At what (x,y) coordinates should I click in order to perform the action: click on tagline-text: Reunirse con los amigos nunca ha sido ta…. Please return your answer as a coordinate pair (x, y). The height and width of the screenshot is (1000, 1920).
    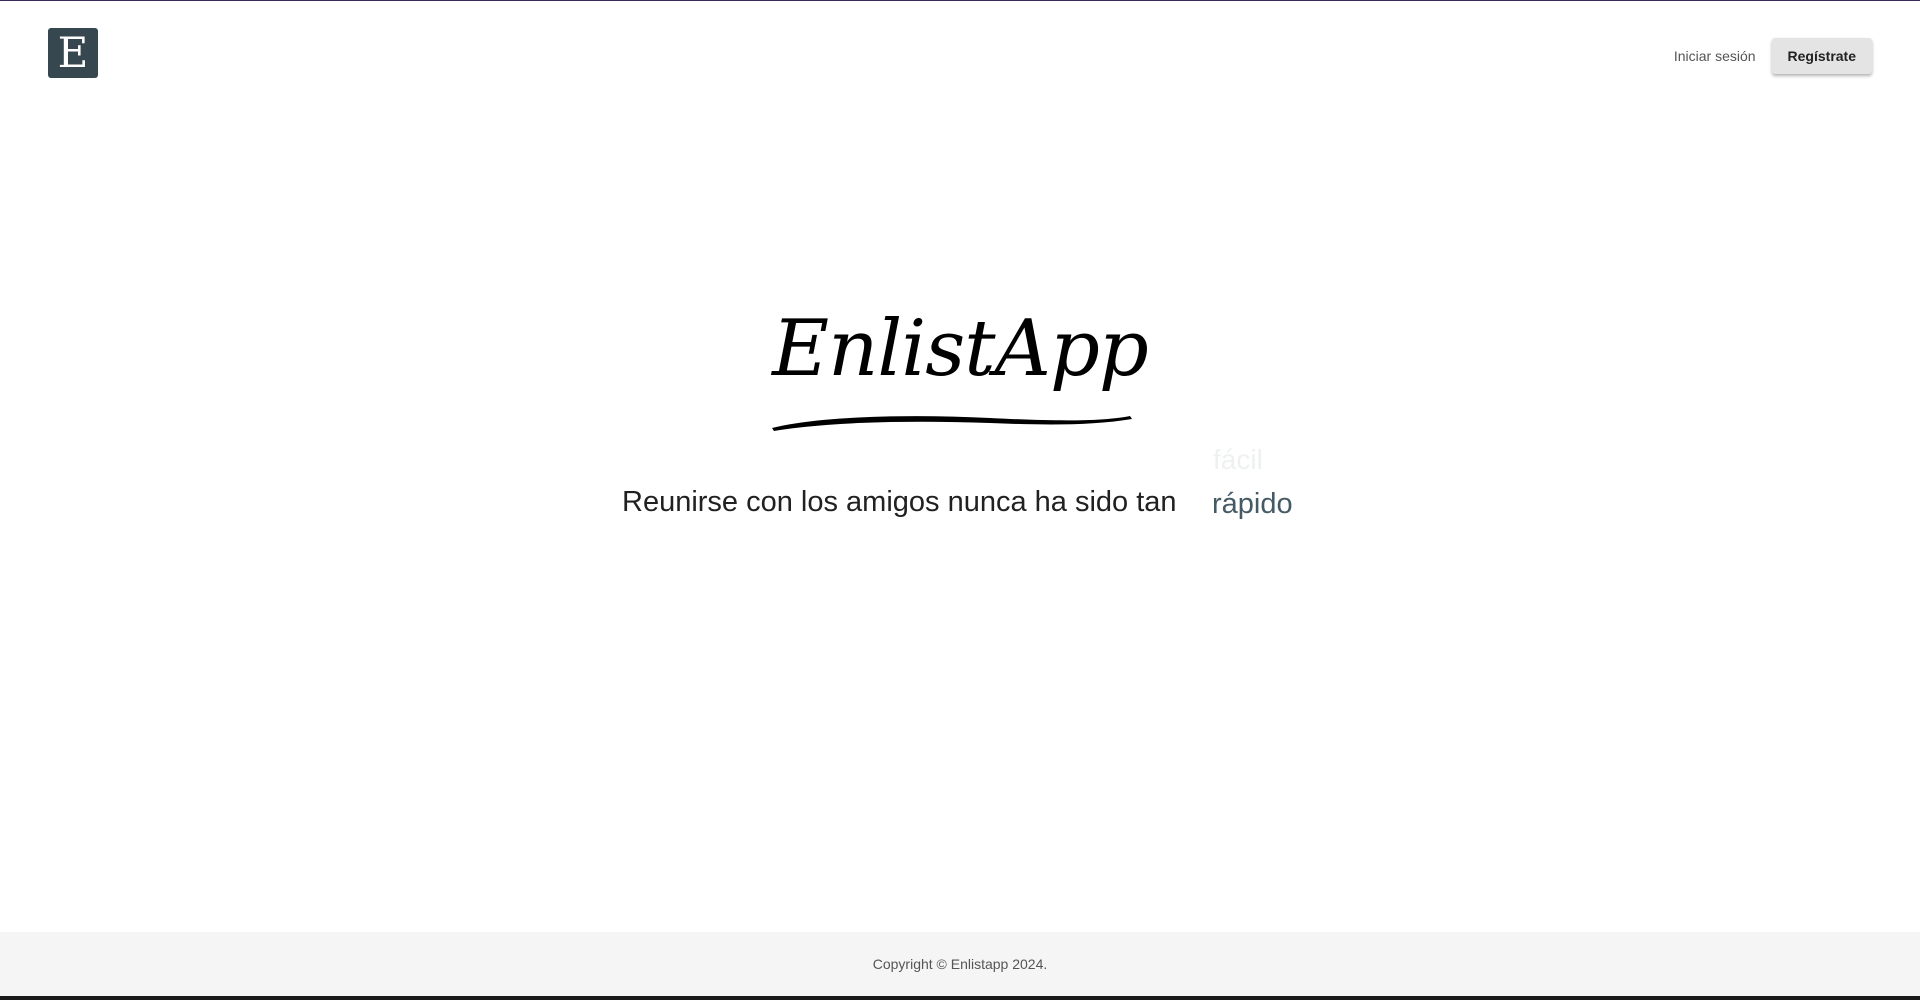
    Looking at the image, I should click on (899, 502).